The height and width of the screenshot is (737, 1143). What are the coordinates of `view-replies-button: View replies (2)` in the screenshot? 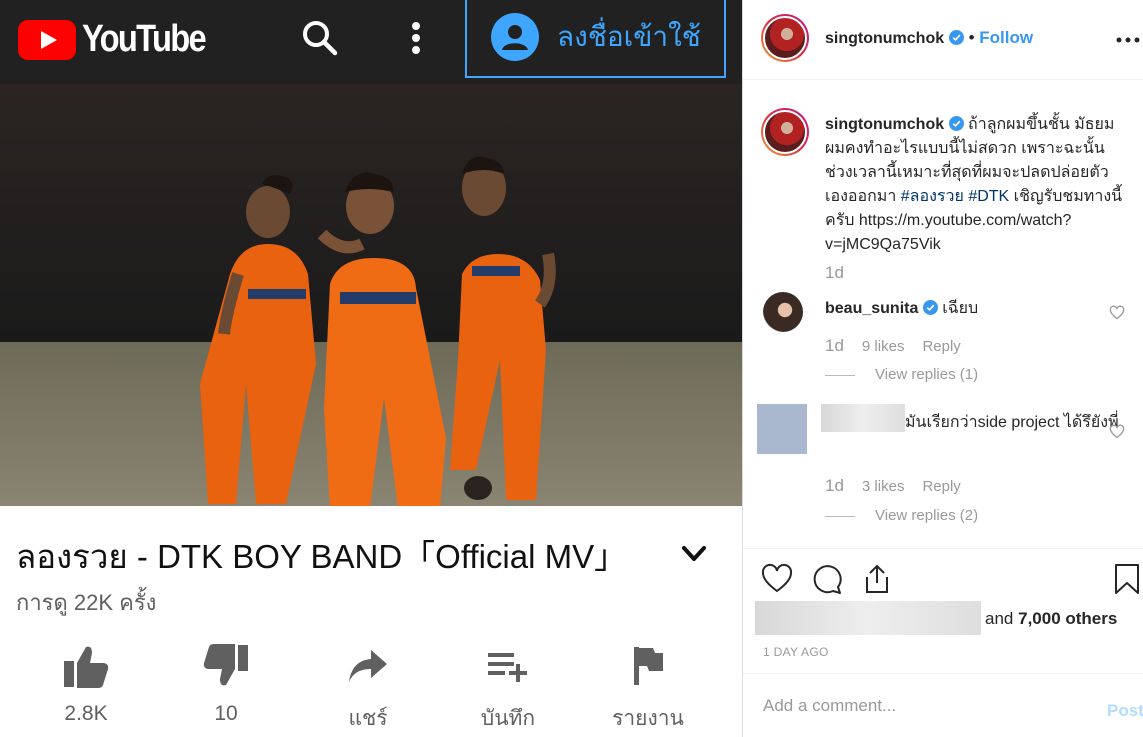 It's located at (901, 515).